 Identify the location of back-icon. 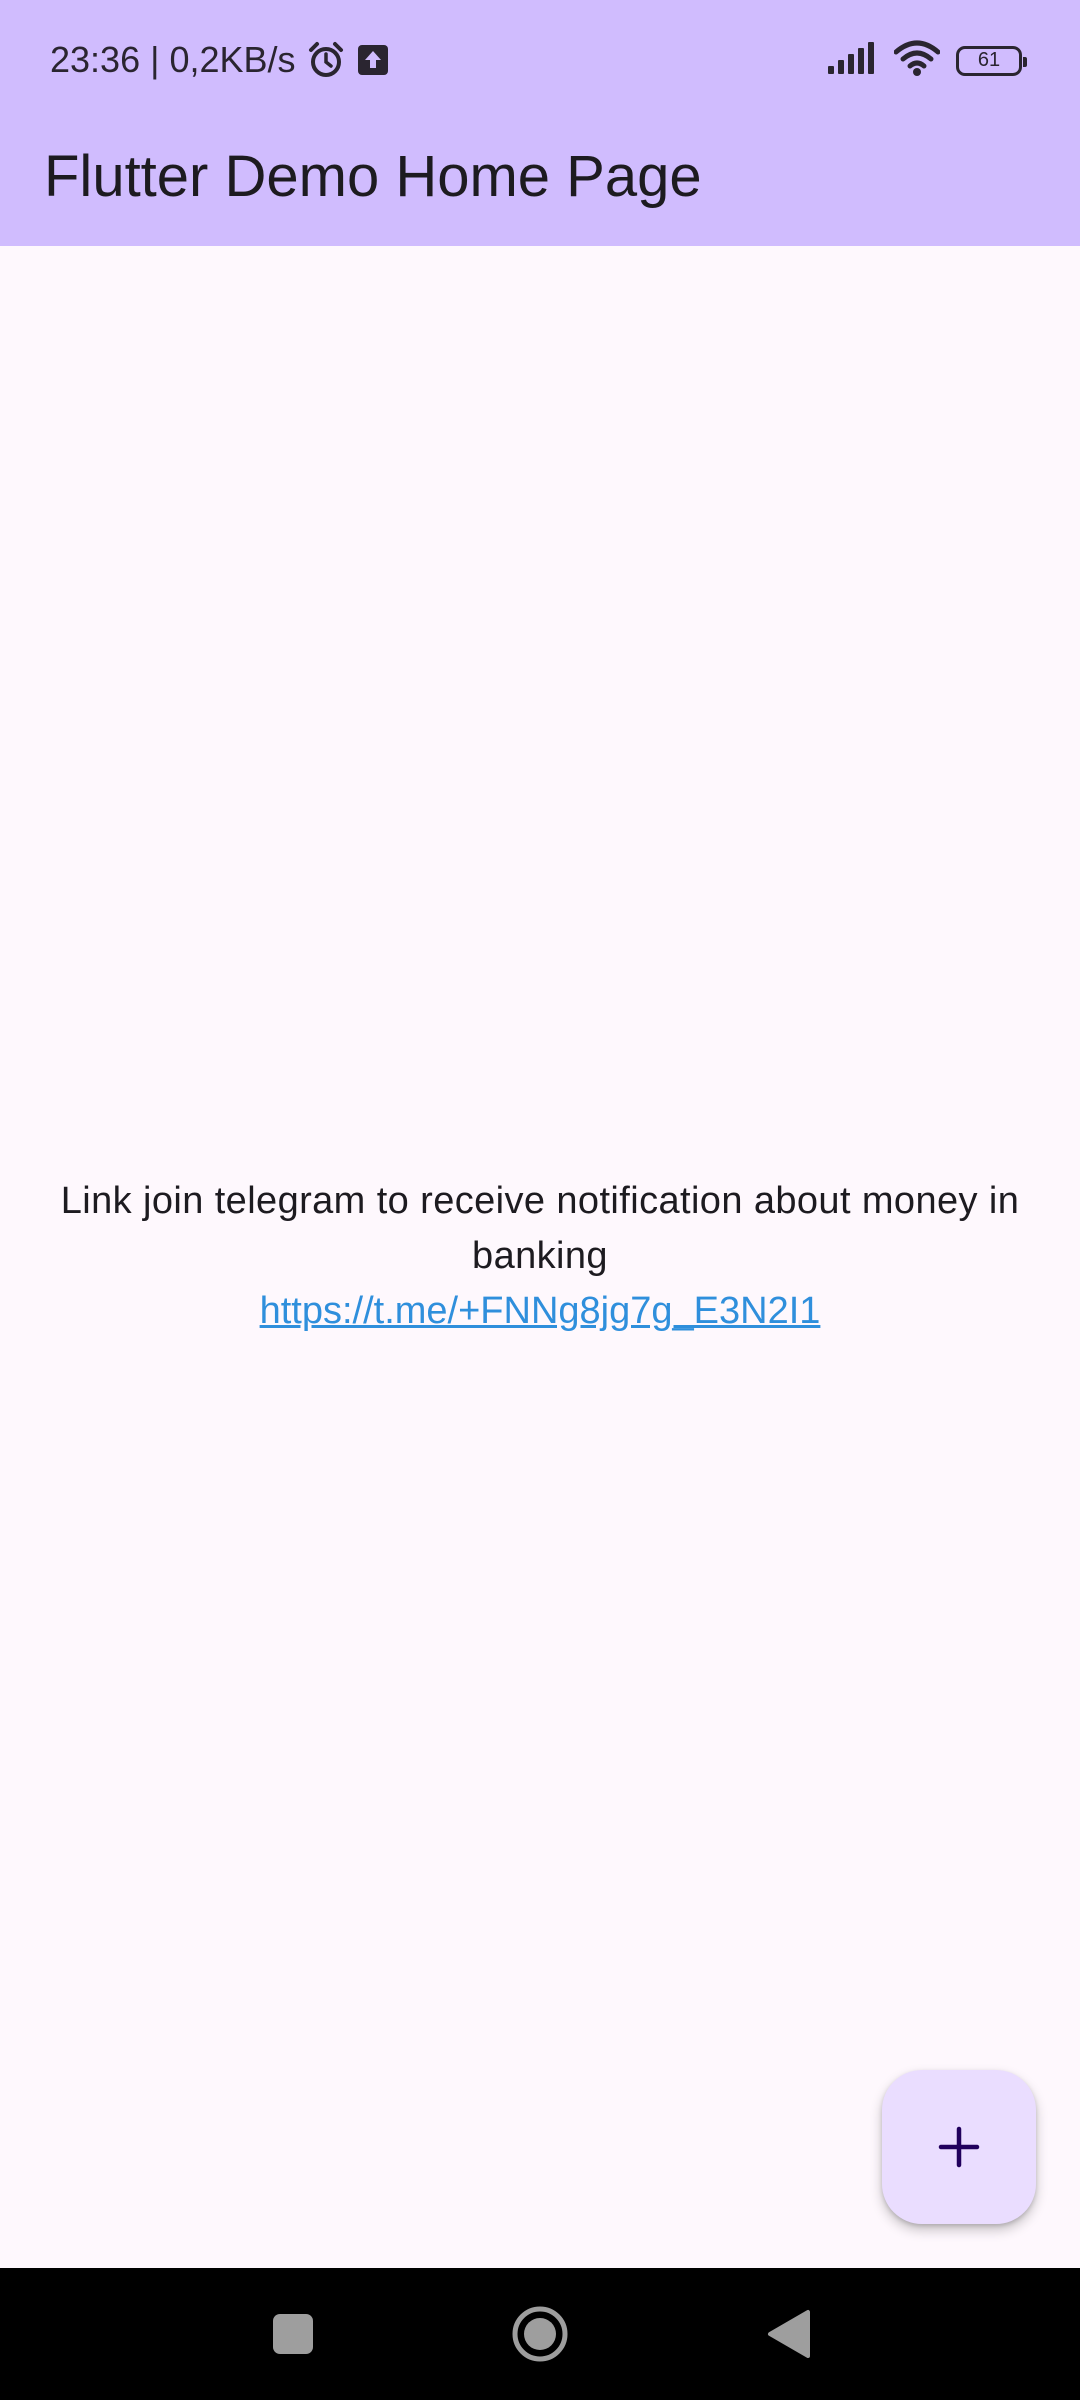
(789, 2334).